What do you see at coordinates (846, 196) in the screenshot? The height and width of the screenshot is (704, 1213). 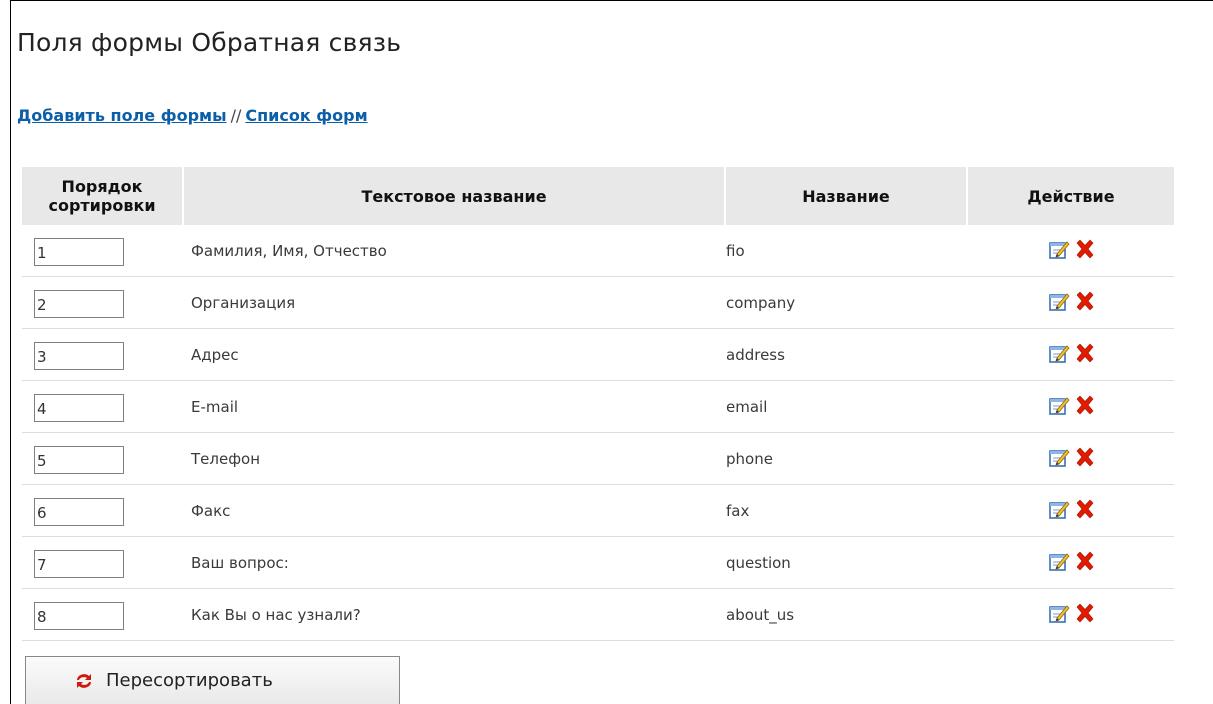 I see `header-name: Название` at bounding box center [846, 196].